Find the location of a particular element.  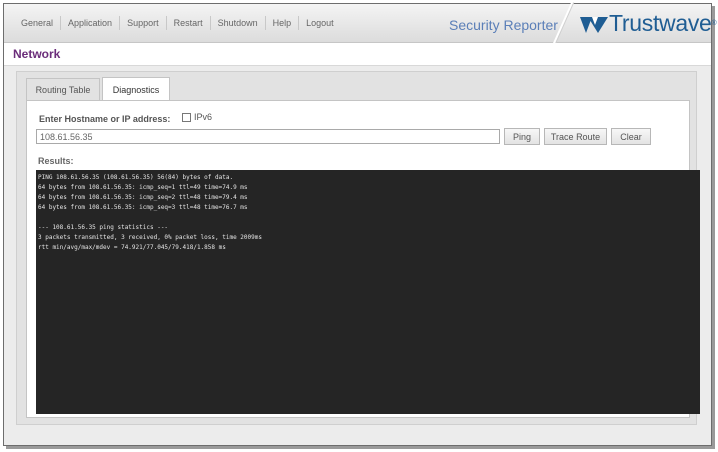

tab-diagnostics: Diagnostics is located at coordinates (136, 89).